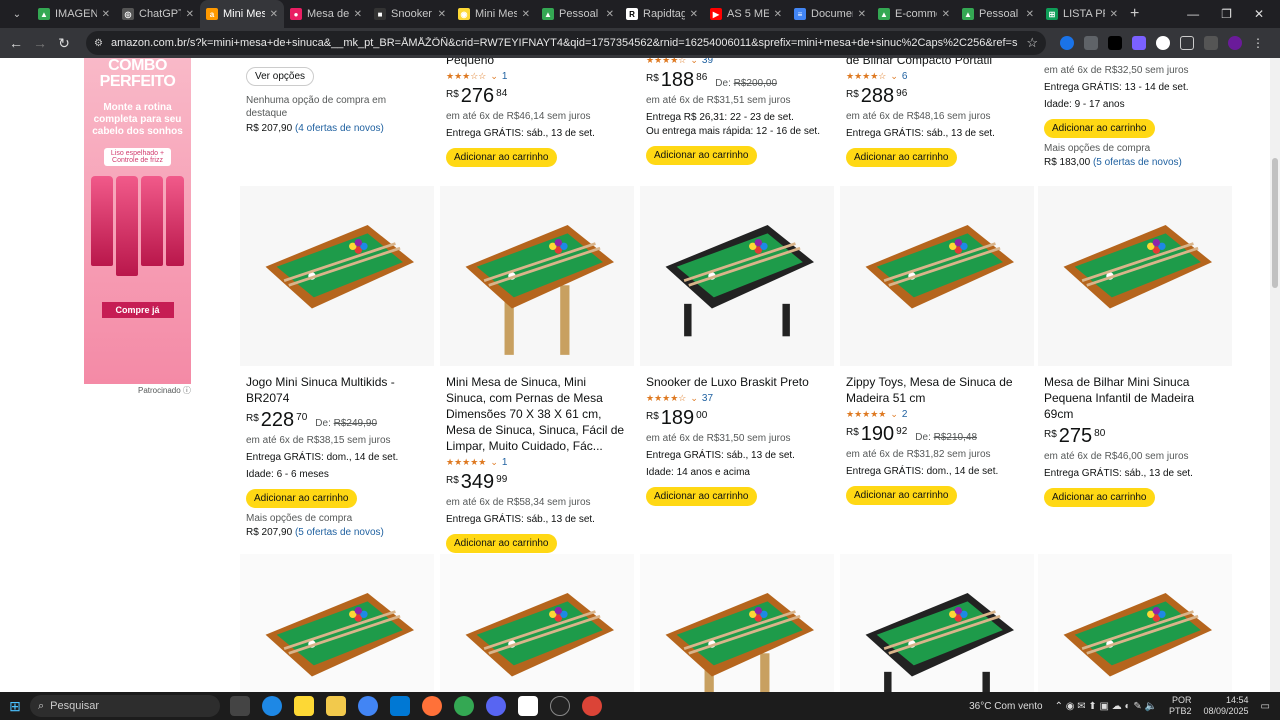 The width and height of the screenshot is (1280, 720). What do you see at coordinates (537, 462) in the screenshot?
I see `rating-stars: ★★★★★ ⌄ 1` at bounding box center [537, 462].